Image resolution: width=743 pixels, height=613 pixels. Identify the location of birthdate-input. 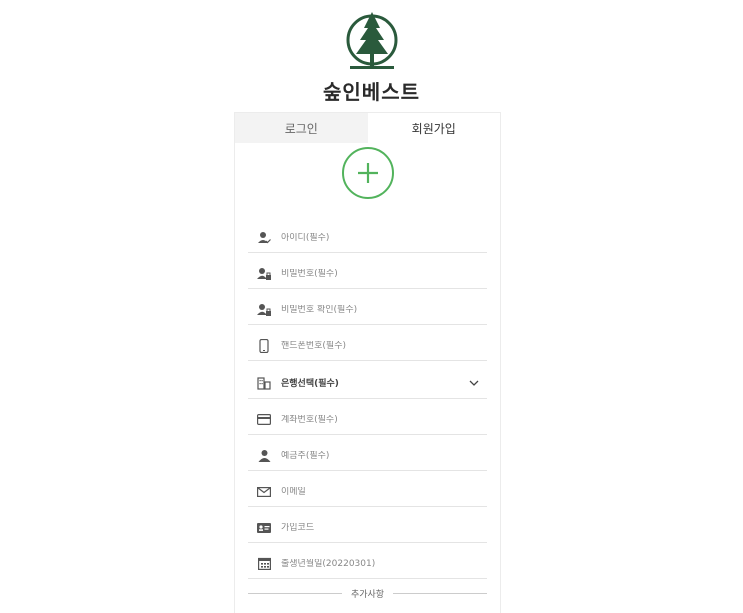
(384, 563).